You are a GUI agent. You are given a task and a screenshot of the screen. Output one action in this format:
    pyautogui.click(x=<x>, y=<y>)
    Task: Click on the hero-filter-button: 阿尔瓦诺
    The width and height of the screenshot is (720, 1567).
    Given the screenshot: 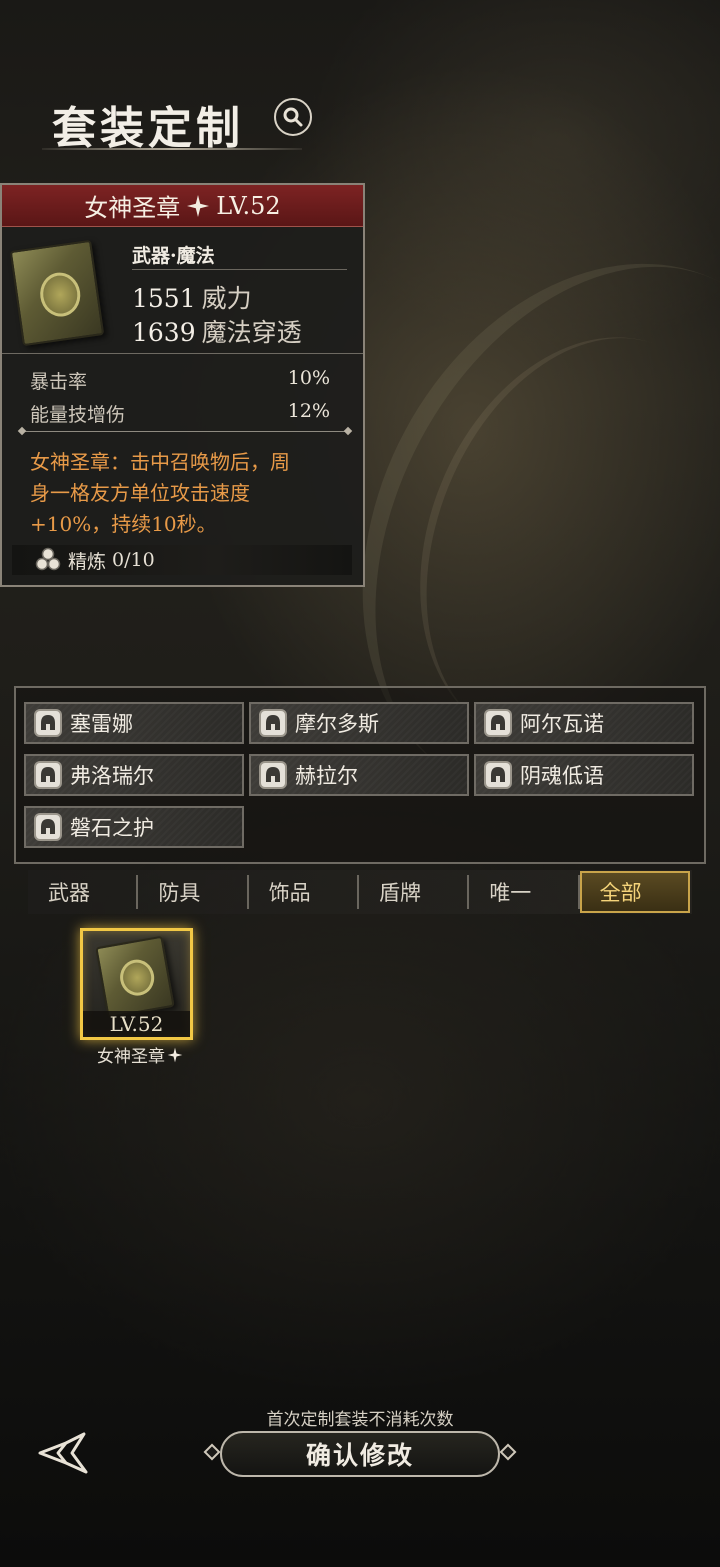 What is the action you would take?
    pyautogui.click(x=584, y=723)
    